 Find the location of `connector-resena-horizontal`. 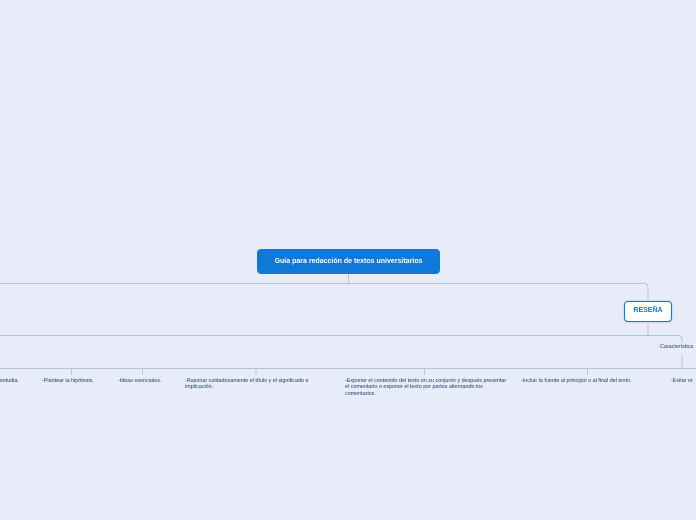

connector-resena-horizontal is located at coordinates (341, 339).